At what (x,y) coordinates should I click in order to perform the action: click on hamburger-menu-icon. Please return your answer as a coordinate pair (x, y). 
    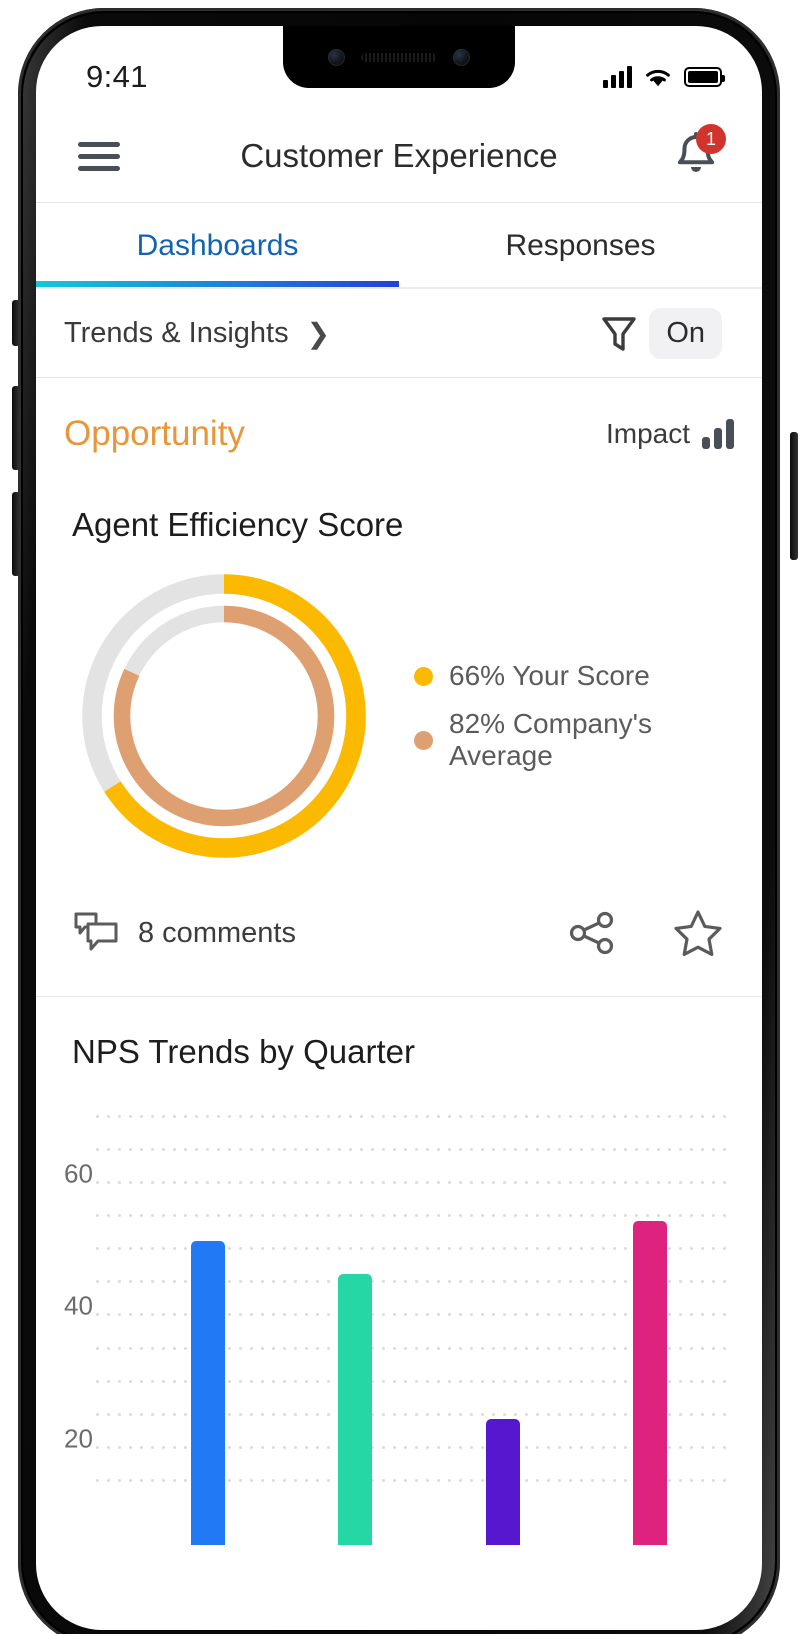
    Looking at the image, I should click on (99, 156).